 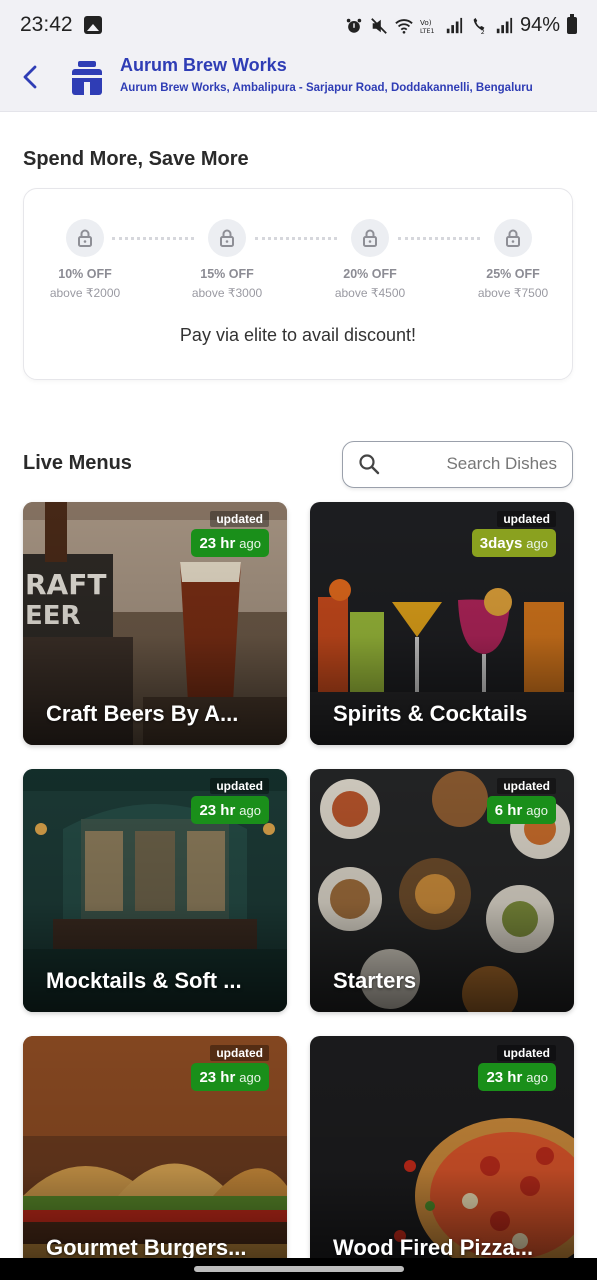 I want to click on menu-name: Starters, so click(x=375, y=980).